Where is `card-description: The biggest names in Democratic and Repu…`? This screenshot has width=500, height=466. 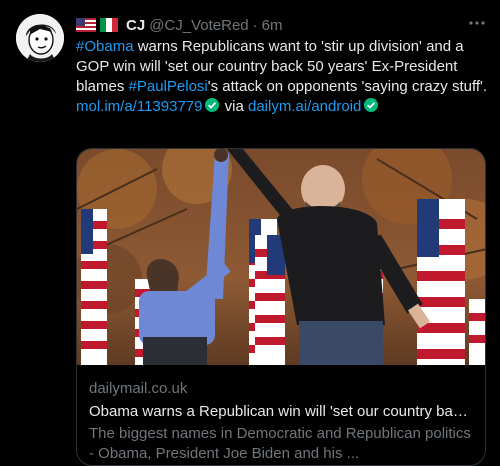
card-description: The biggest names in Democratic and Repu… is located at coordinates (280, 443).